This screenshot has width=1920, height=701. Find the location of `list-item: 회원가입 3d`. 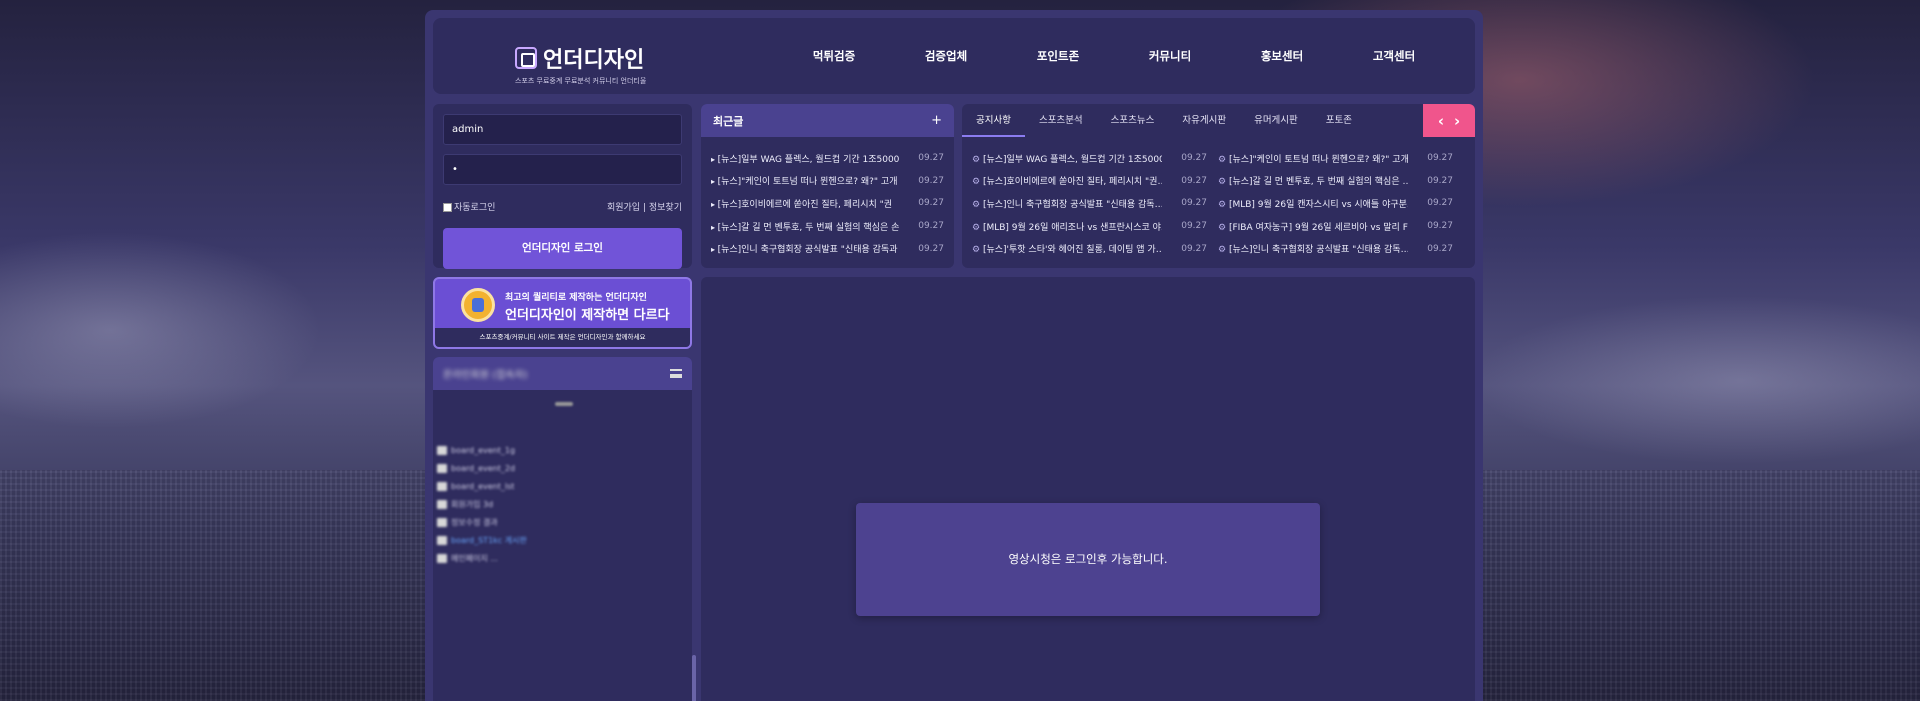

list-item: 회원가입 3d is located at coordinates (482, 504).